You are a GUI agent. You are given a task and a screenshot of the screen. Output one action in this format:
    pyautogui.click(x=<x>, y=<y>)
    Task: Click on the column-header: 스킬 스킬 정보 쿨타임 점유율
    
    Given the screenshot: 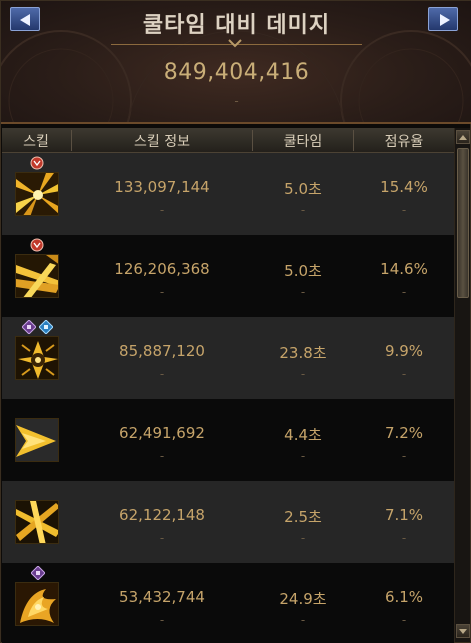 What is the action you would take?
    pyautogui.click(x=228, y=140)
    